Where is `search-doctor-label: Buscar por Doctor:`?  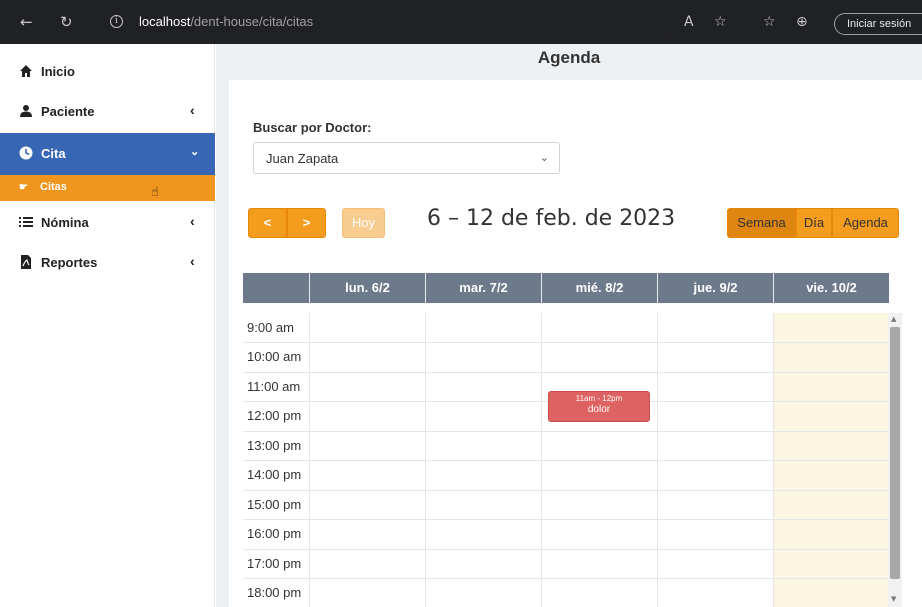
search-doctor-label: Buscar por Doctor: is located at coordinates (312, 127).